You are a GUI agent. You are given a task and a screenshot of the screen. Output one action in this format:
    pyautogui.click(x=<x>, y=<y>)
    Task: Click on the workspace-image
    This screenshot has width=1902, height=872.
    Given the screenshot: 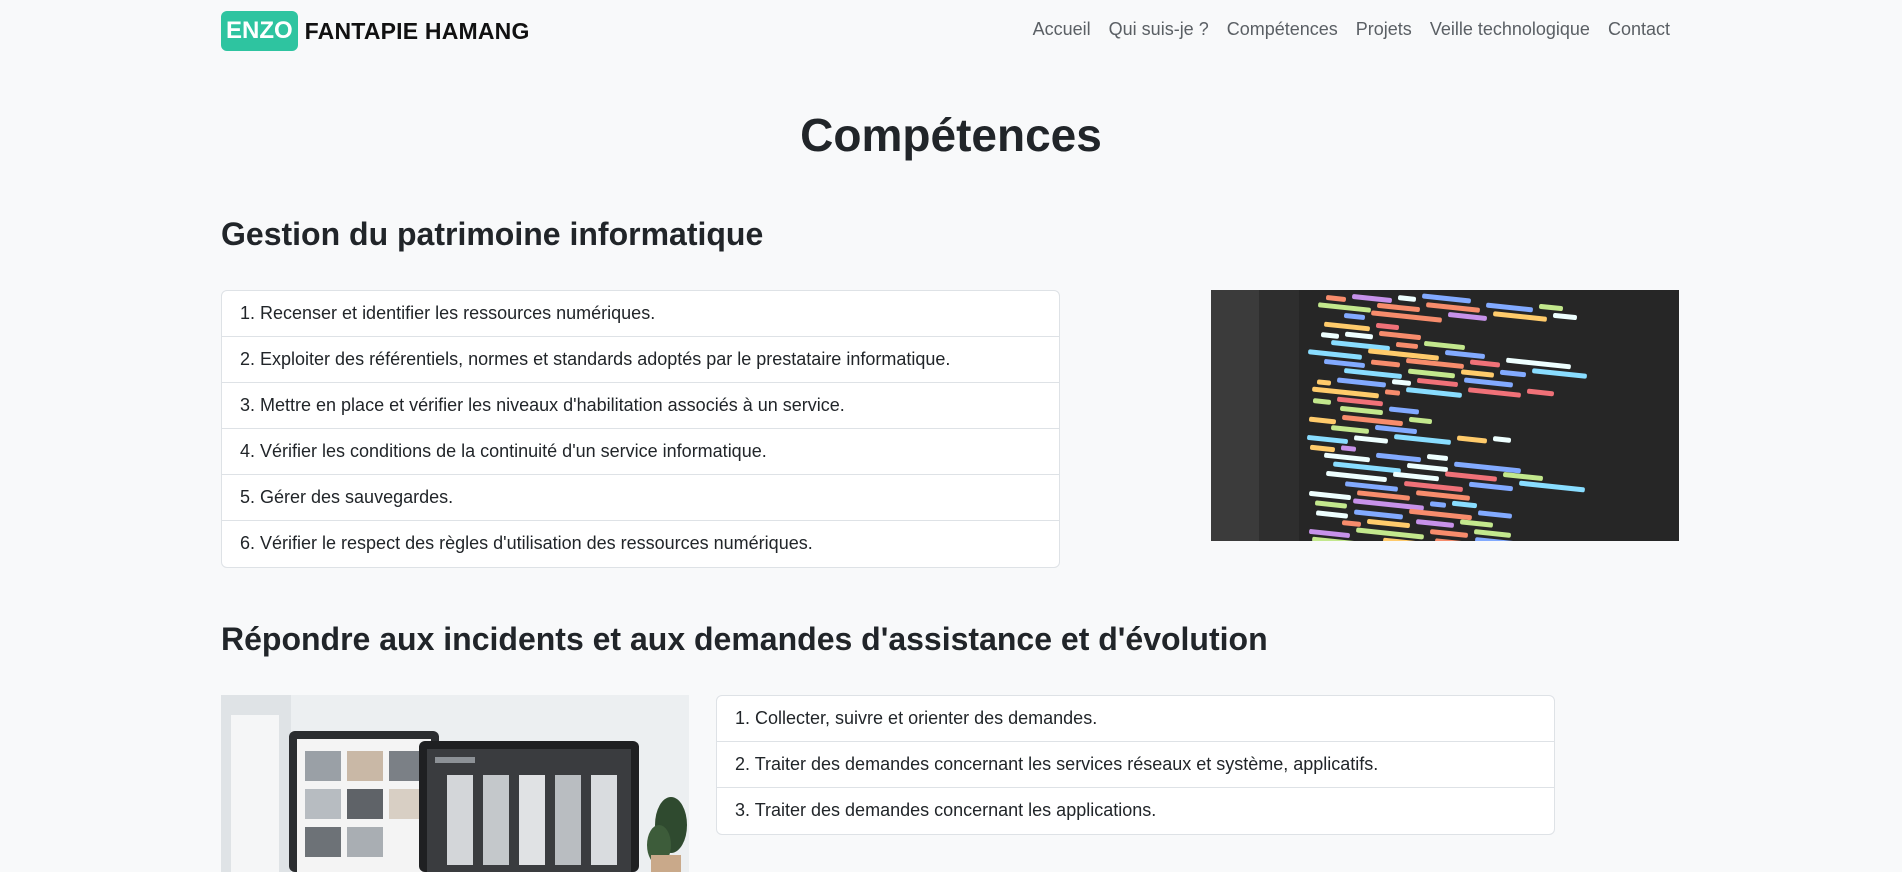 What is the action you would take?
    pyautogui.click(x=455, y=783)
    